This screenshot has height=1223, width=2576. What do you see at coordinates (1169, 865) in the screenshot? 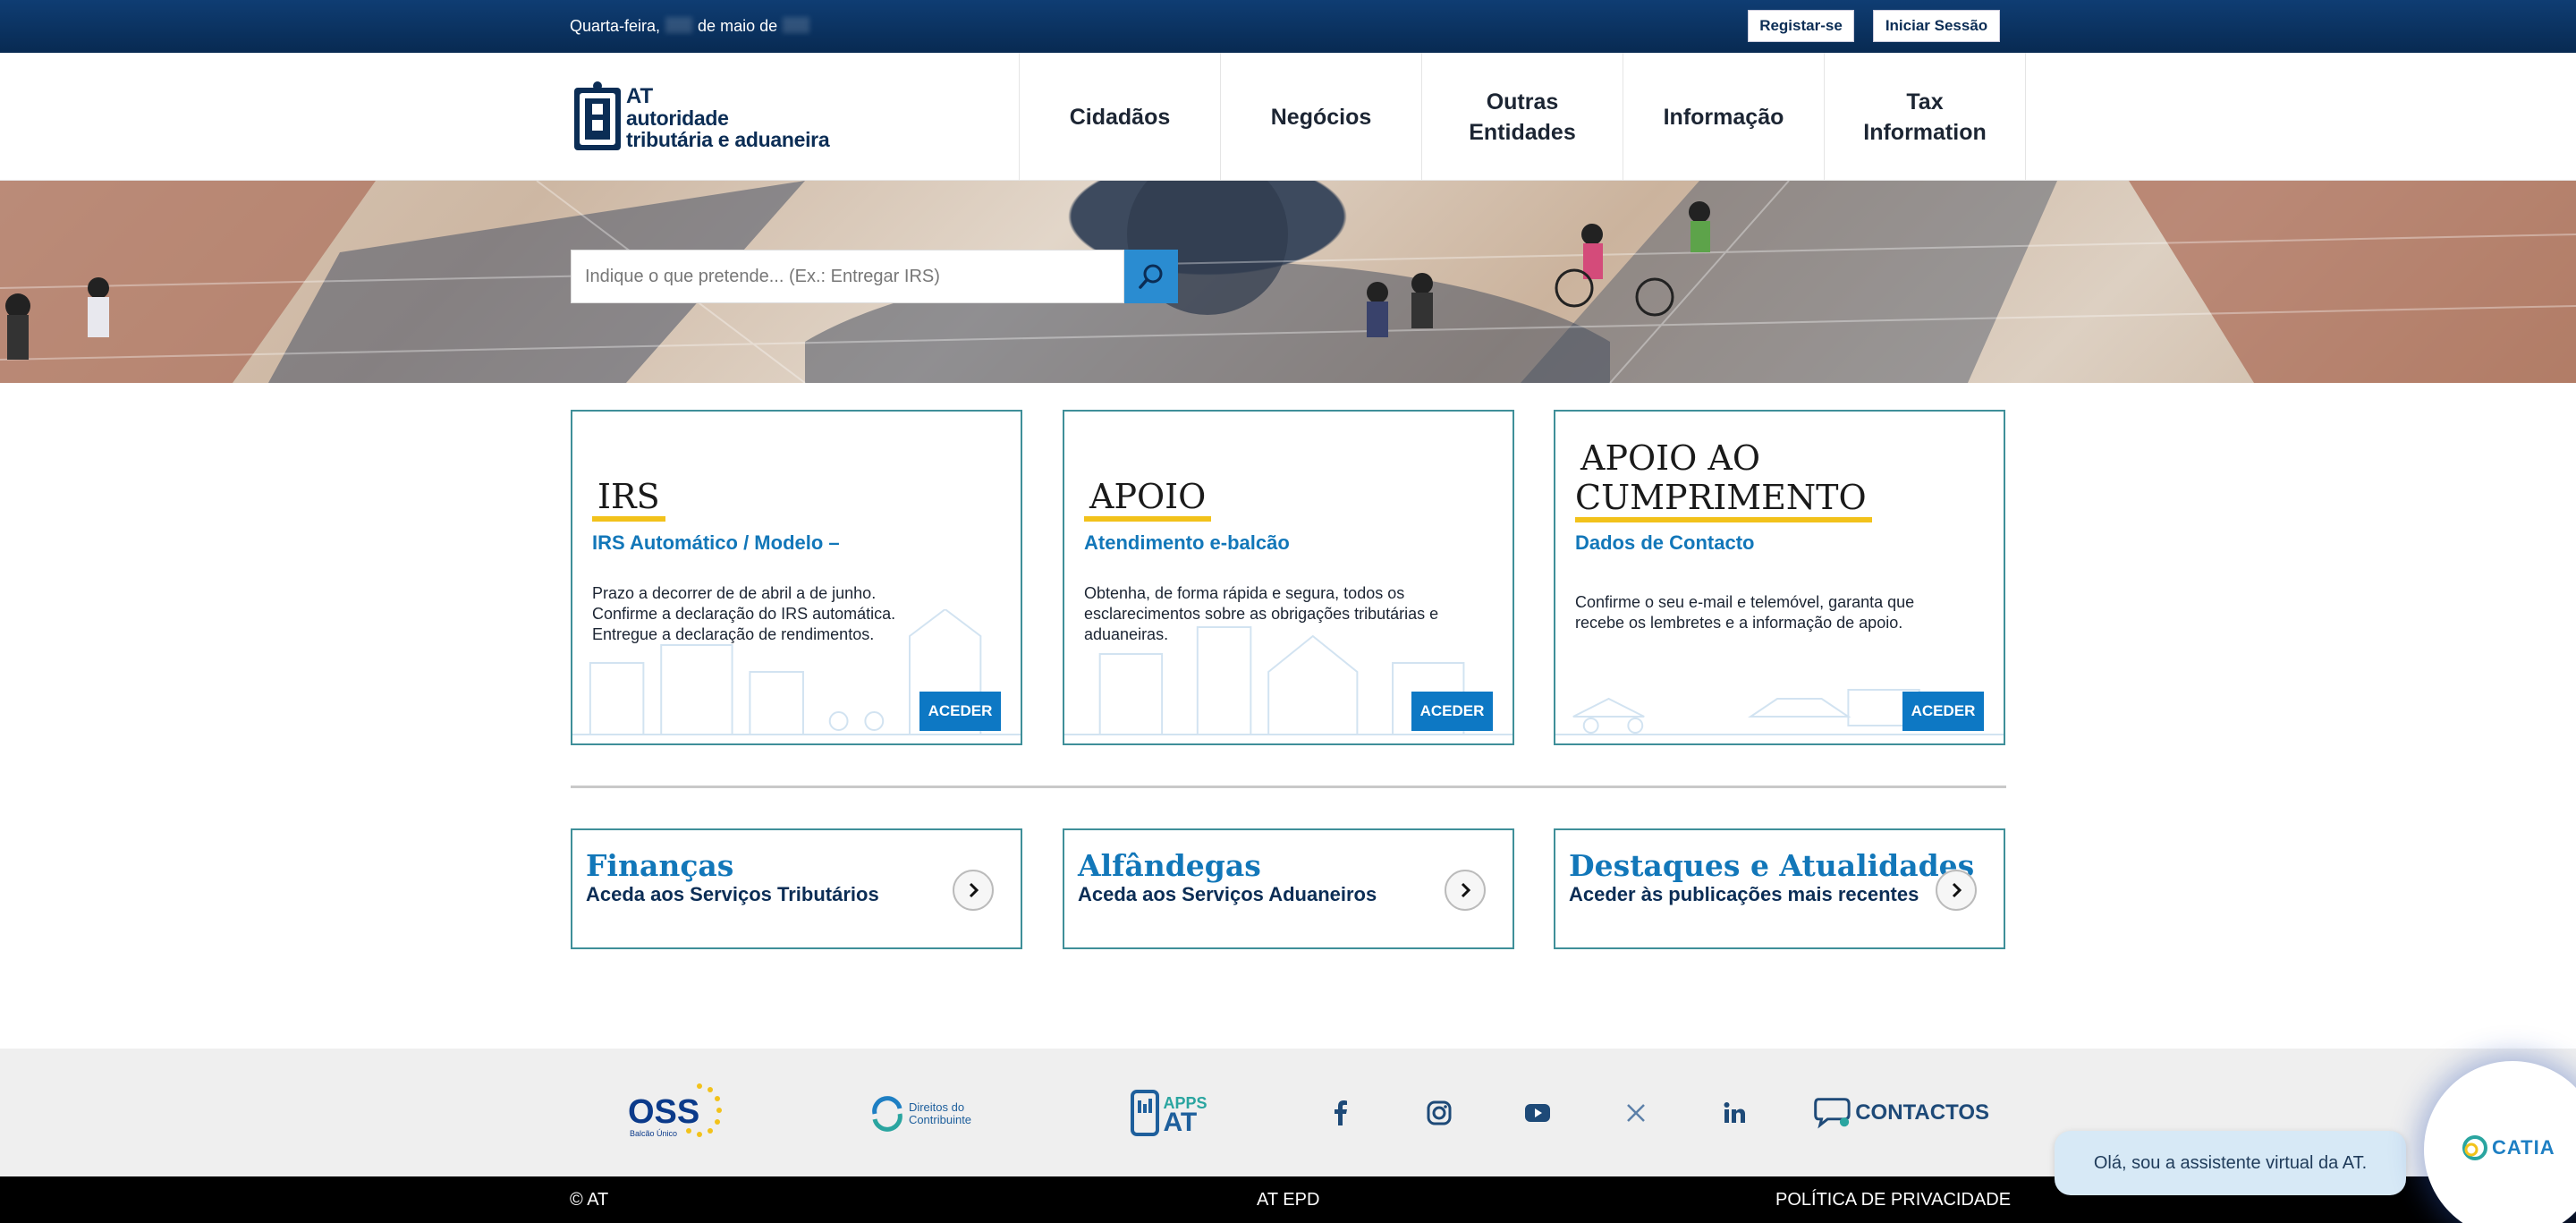
I see `link-title: Alfândegas` at bounding box center [1169, 865].